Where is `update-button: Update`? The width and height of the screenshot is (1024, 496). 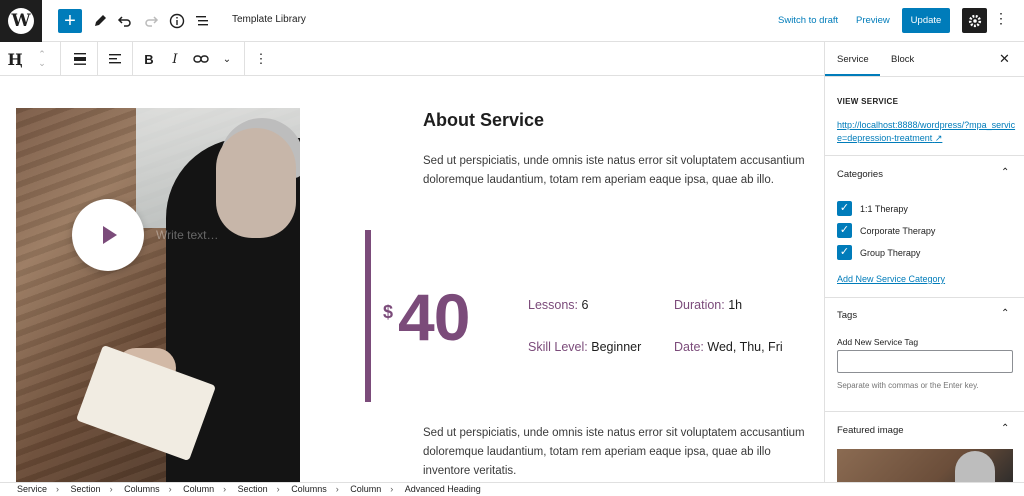 update-button: Update is located at coordinates (926, 20).